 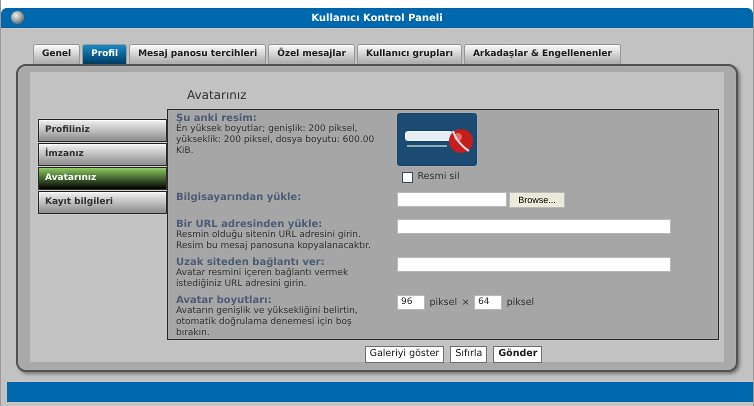 What do you see at coordinates (224, 300) in the screenshot?
I see `field-label: Avatar boyutları:` at bounding box center [224, 300].